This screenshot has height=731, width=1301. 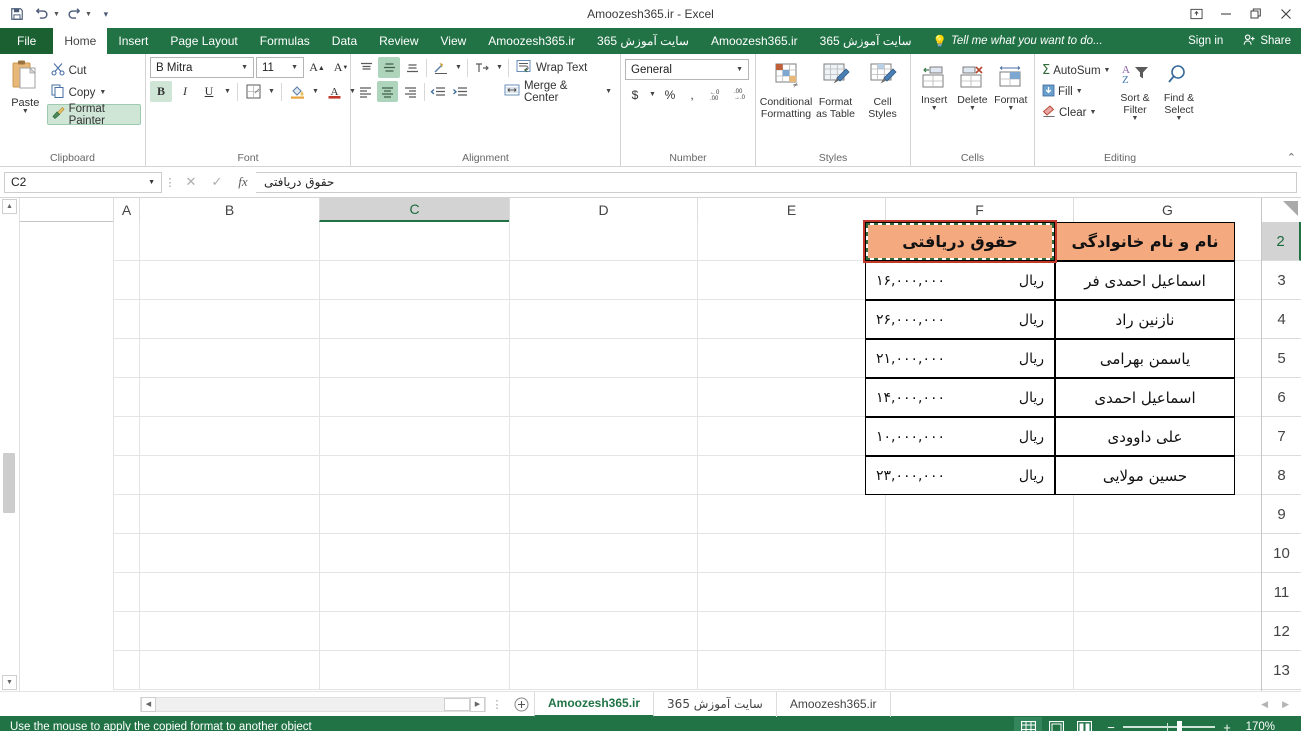 I want to click on cell-F10, so click(x=979, y=553).